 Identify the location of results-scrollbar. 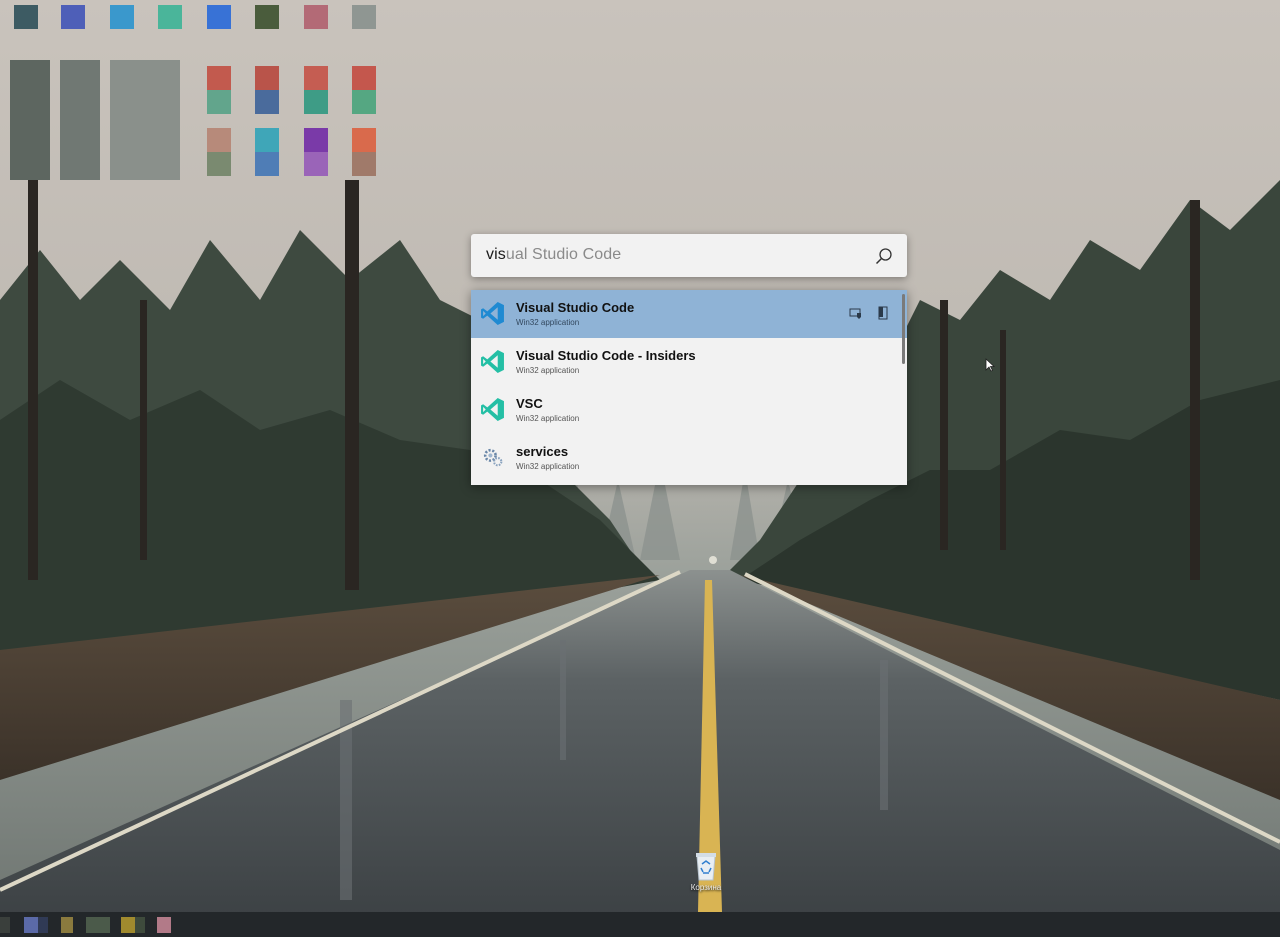
(903, 329).